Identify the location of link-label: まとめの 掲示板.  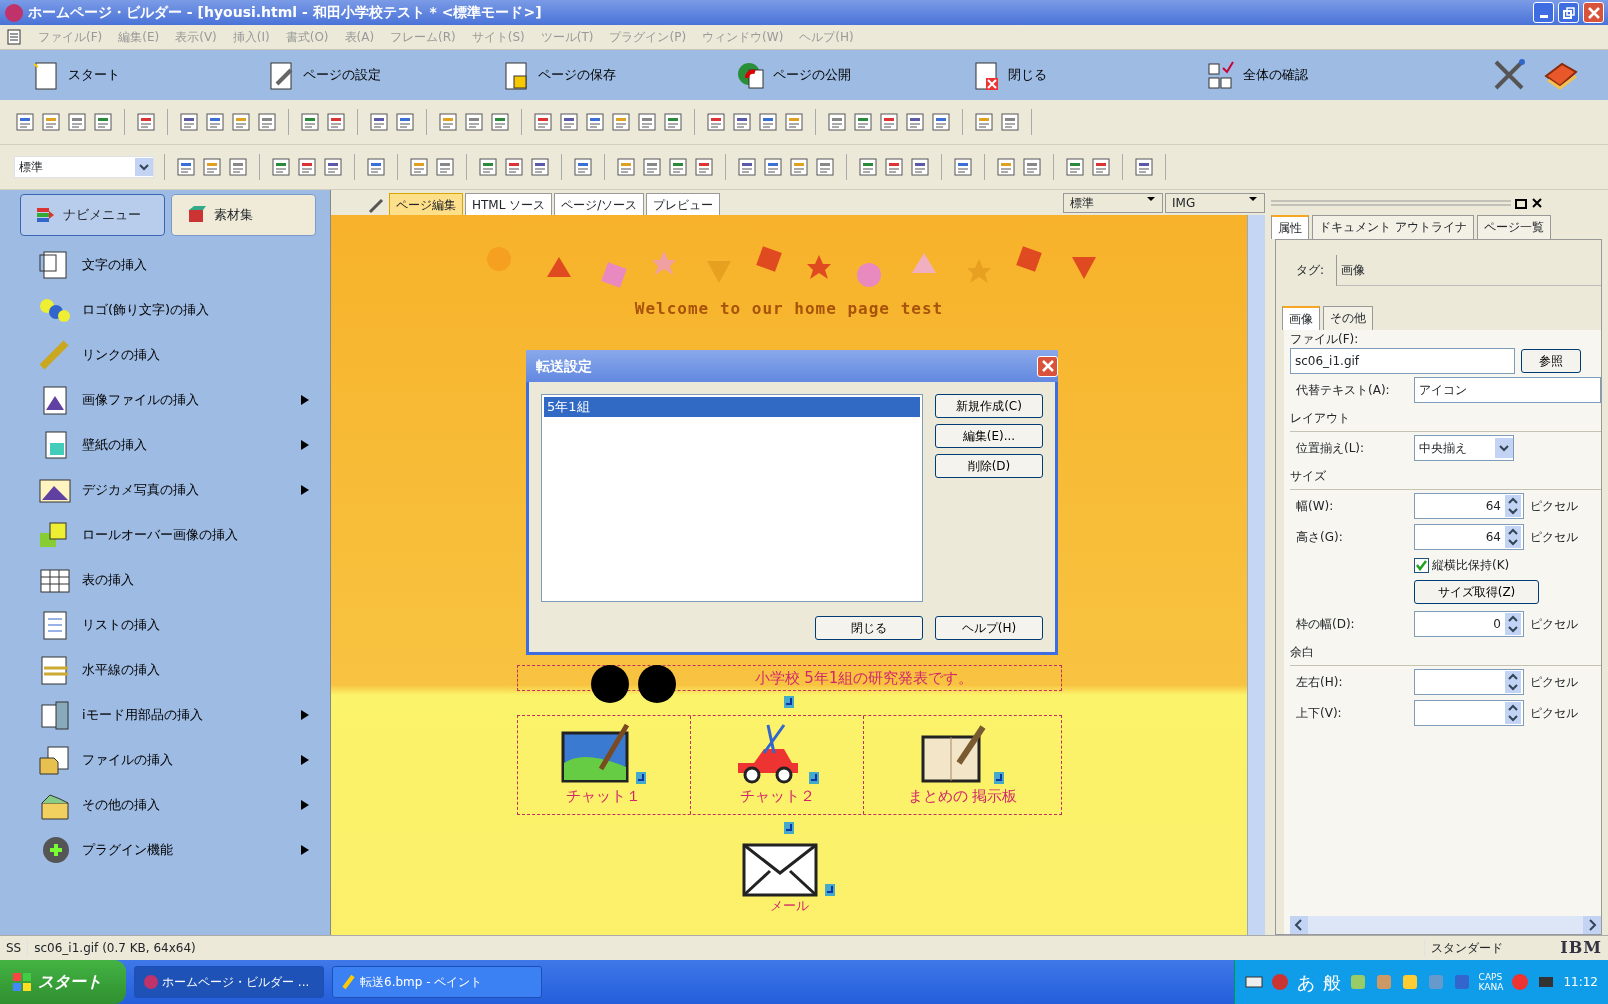
(962, 796).